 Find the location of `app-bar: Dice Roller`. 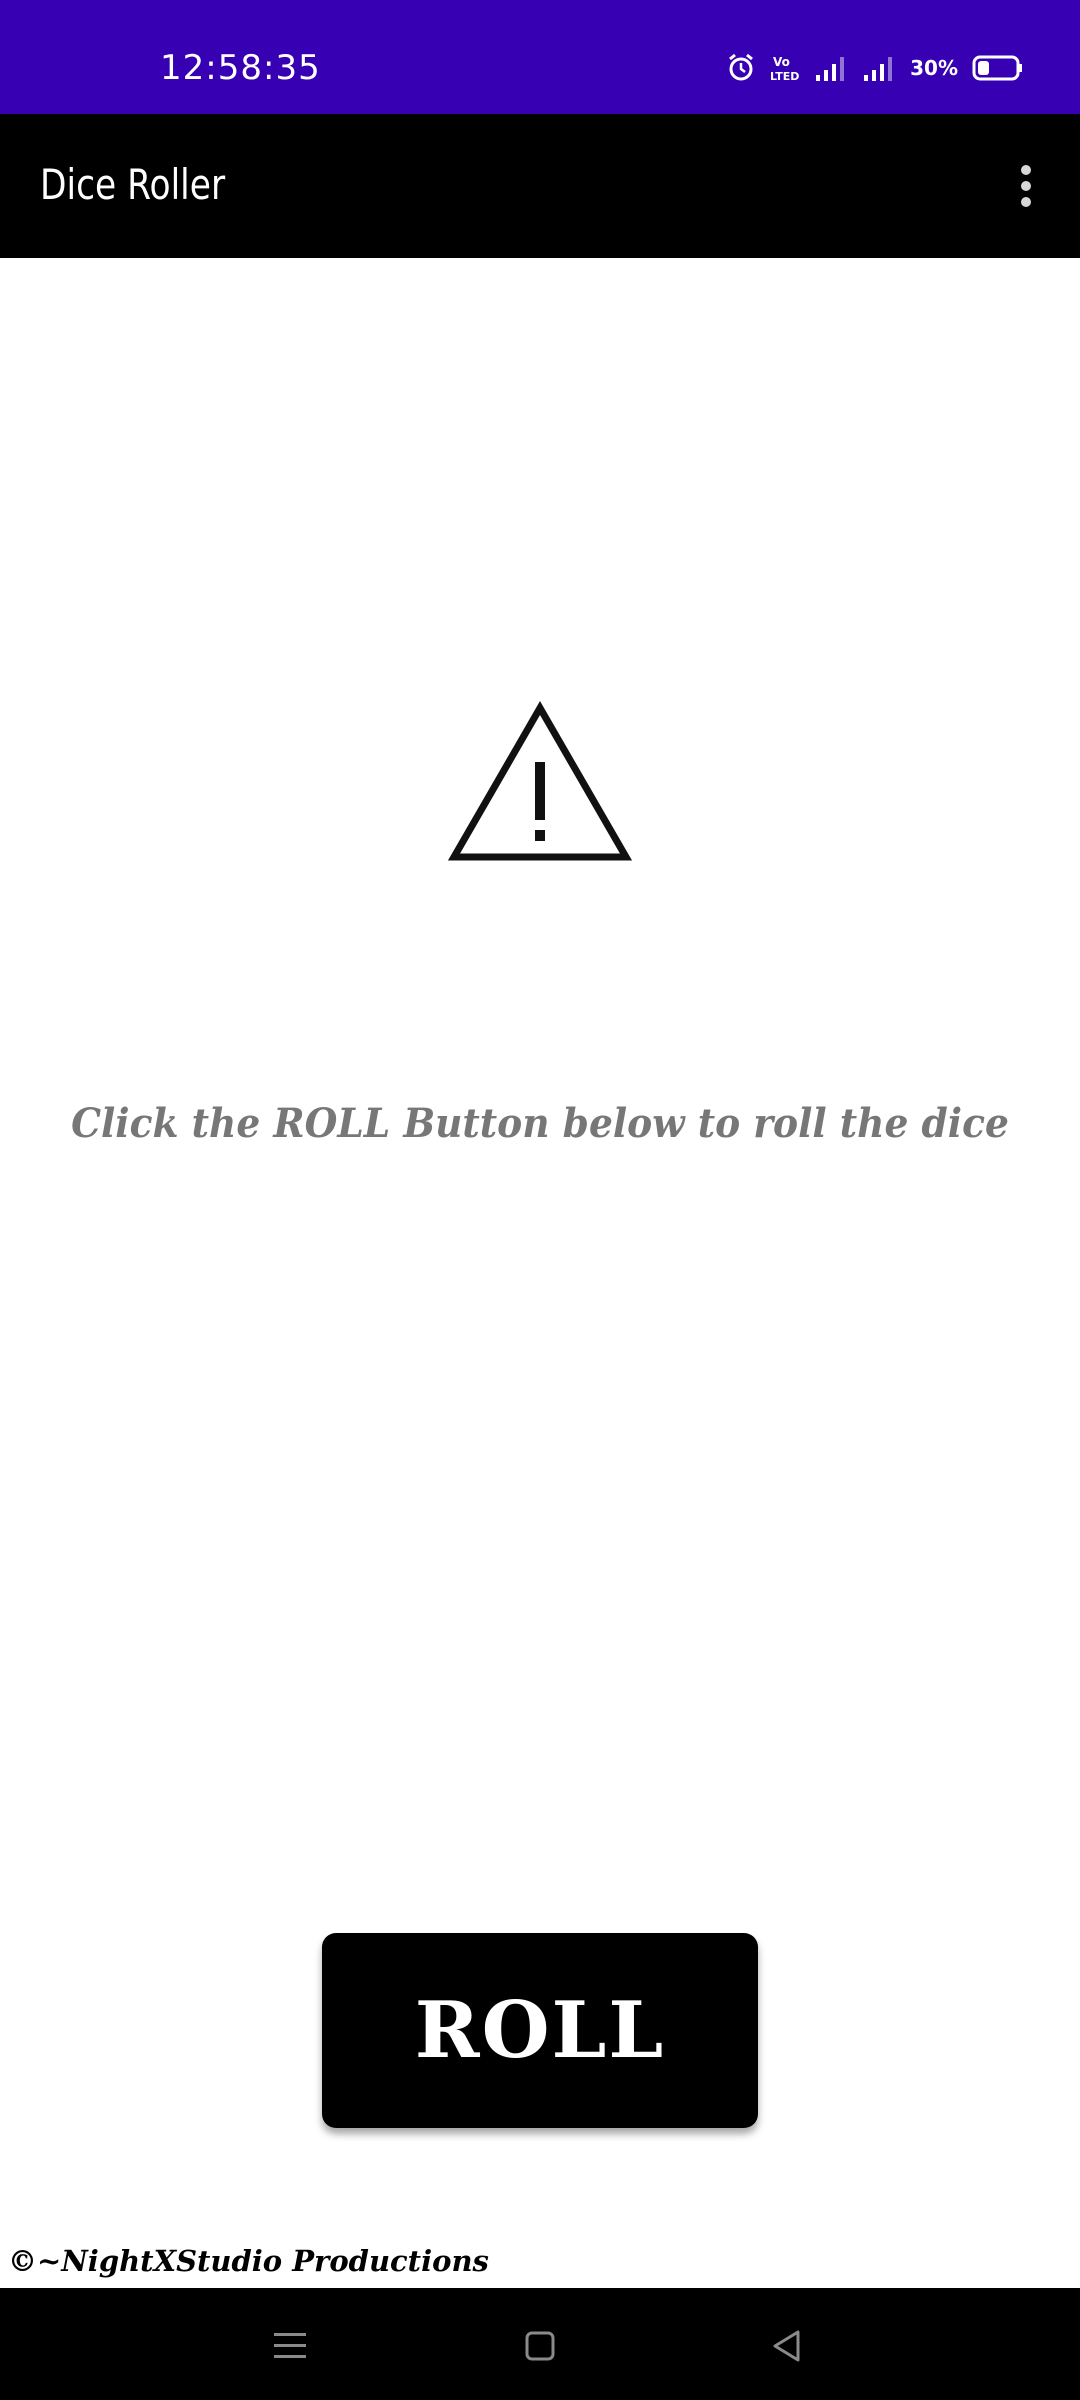

app-bar: Dice Roller is located at coordinates (540, 186).